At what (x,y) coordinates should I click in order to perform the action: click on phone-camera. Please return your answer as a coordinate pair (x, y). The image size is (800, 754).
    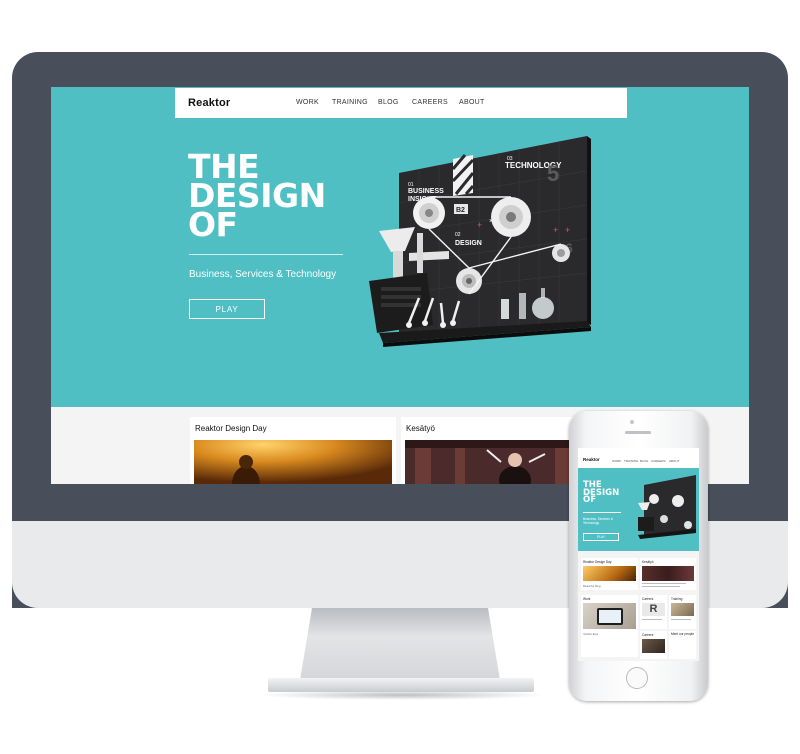
    Looking at the image, I should click on (632, 422).